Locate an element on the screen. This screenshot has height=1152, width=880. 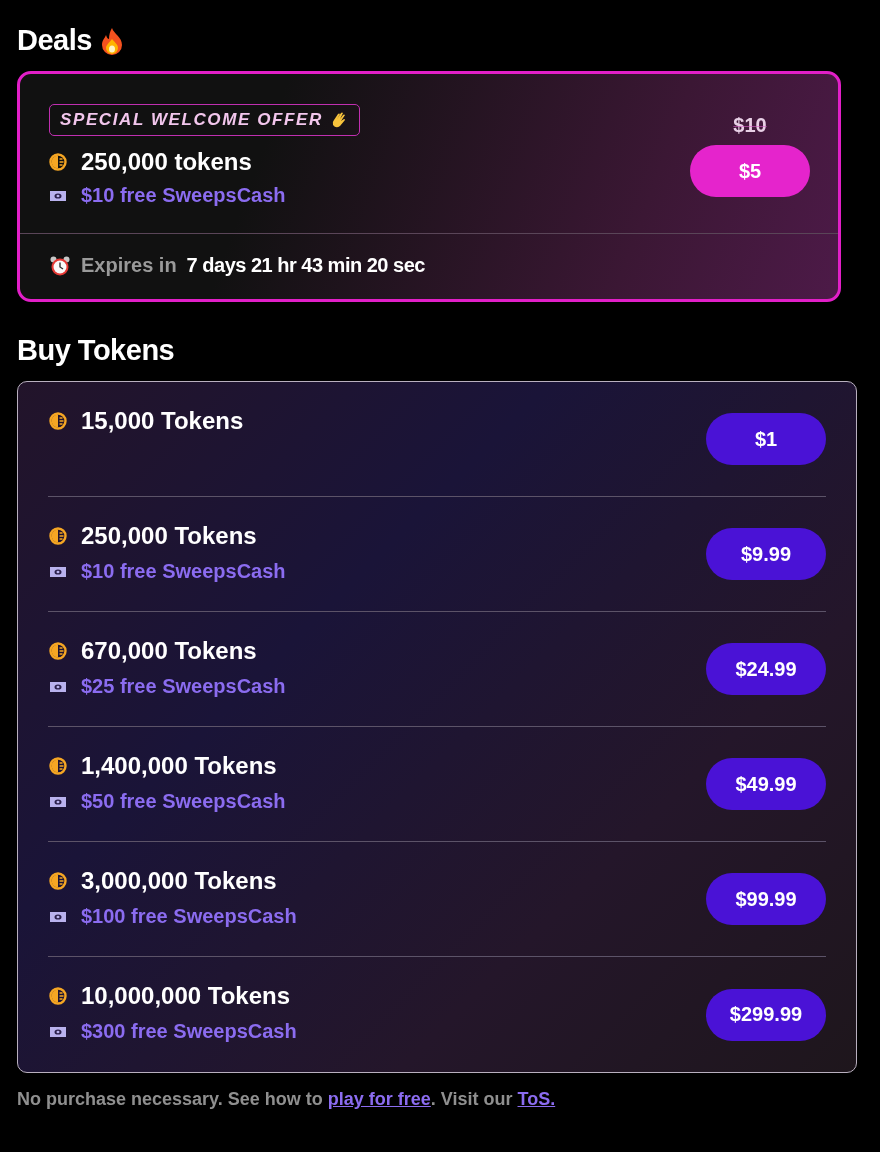
token-amount: 3,000,000 Tokens is located at coordinates (179, 881).